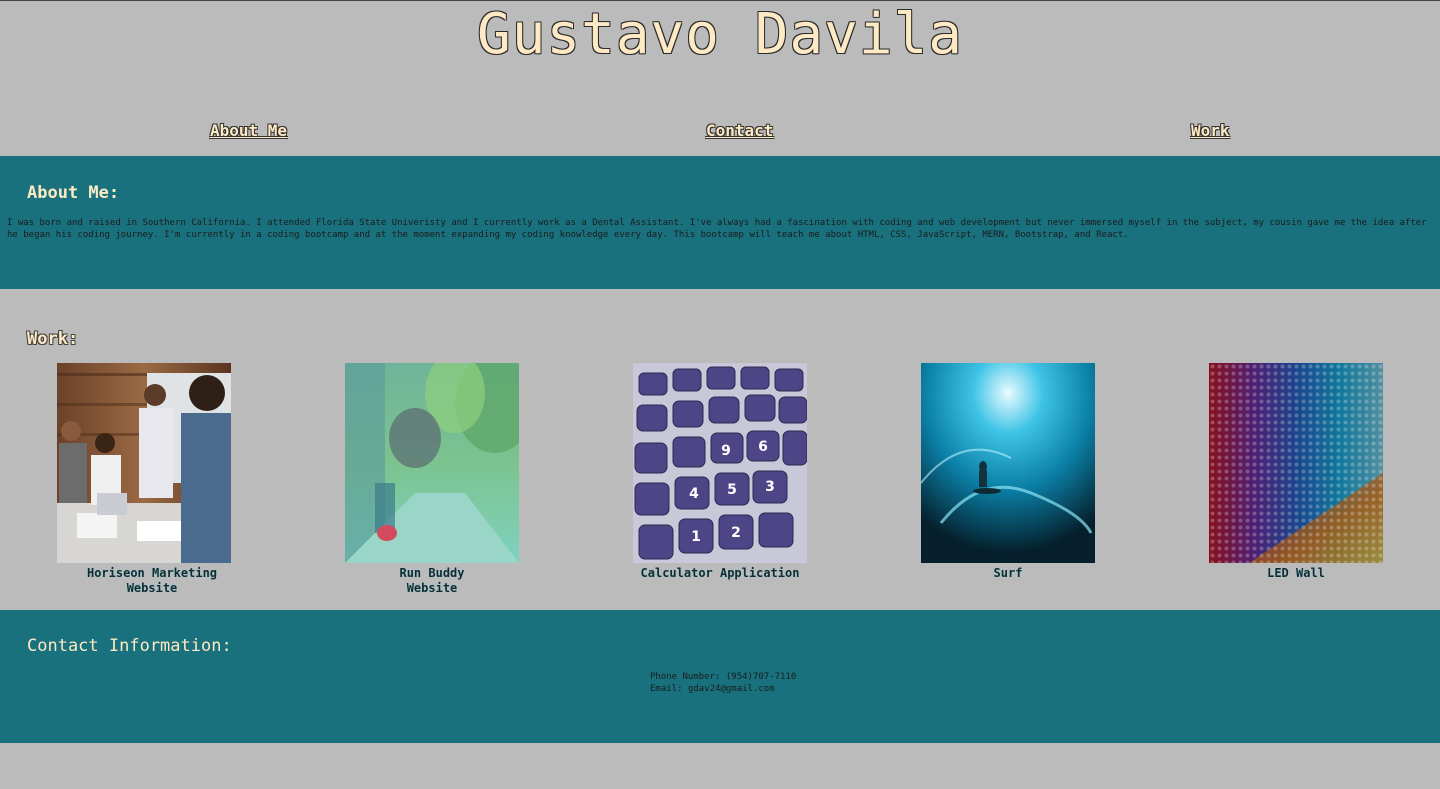  What do you see at coordinates (726, 451) in the screenshot?
I see `svg-text: 9` at bounding box center [726, 451].